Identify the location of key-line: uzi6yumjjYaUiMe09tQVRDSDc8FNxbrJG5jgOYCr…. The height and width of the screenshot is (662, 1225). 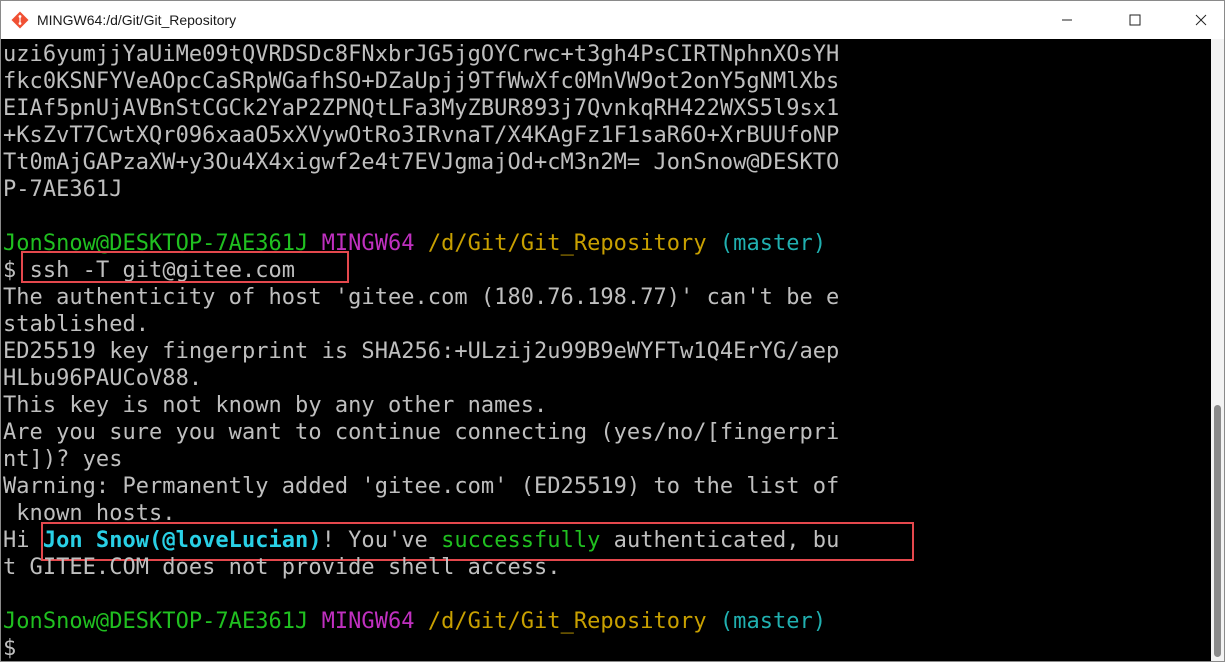
(421, 54).